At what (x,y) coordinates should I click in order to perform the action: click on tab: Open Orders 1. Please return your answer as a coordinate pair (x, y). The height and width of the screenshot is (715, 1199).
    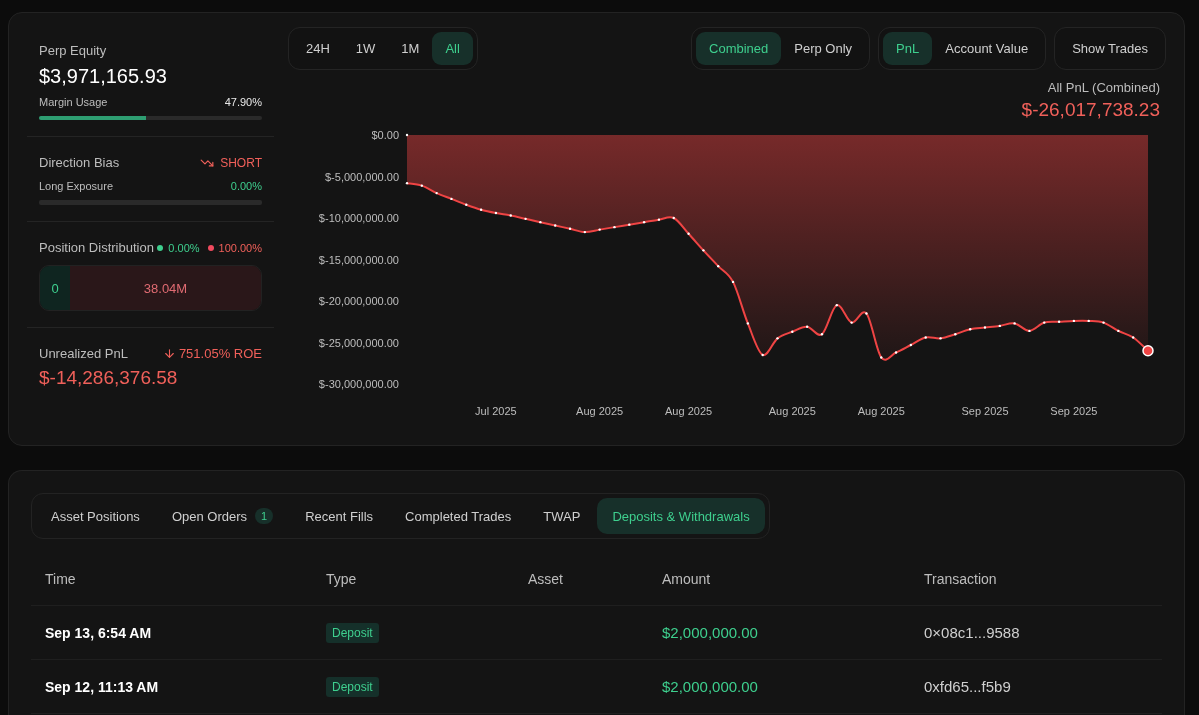
    Looking at the image, I should click on (222, 516).